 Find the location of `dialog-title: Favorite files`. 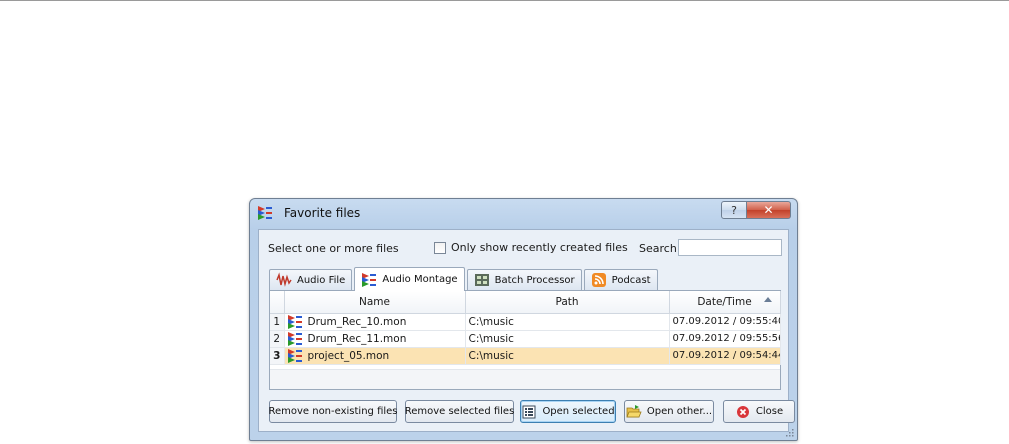

dialog-title: Favorite files is located at coordinates (322, 213).